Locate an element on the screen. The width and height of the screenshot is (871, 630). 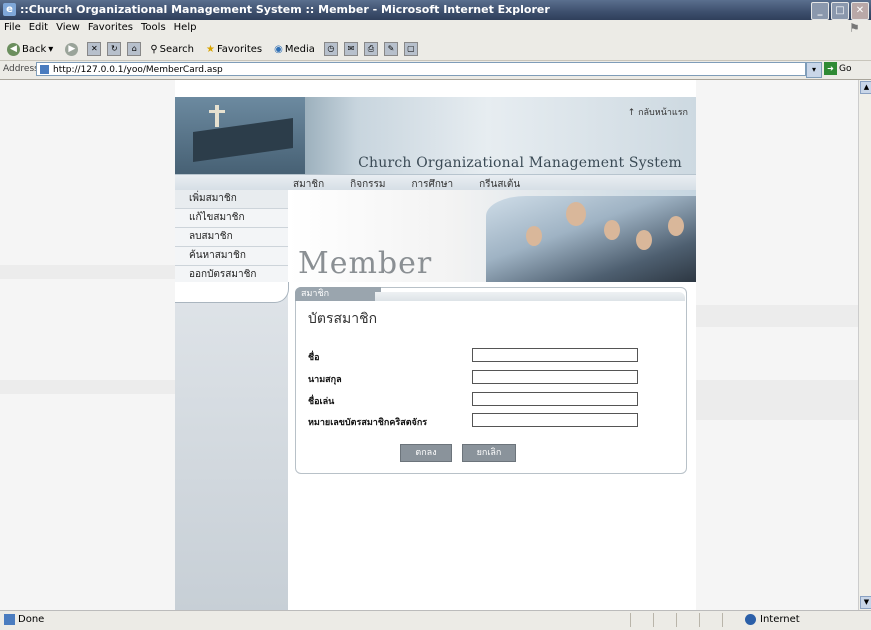
status-zone: Internet is located at coordinates (772, 619).